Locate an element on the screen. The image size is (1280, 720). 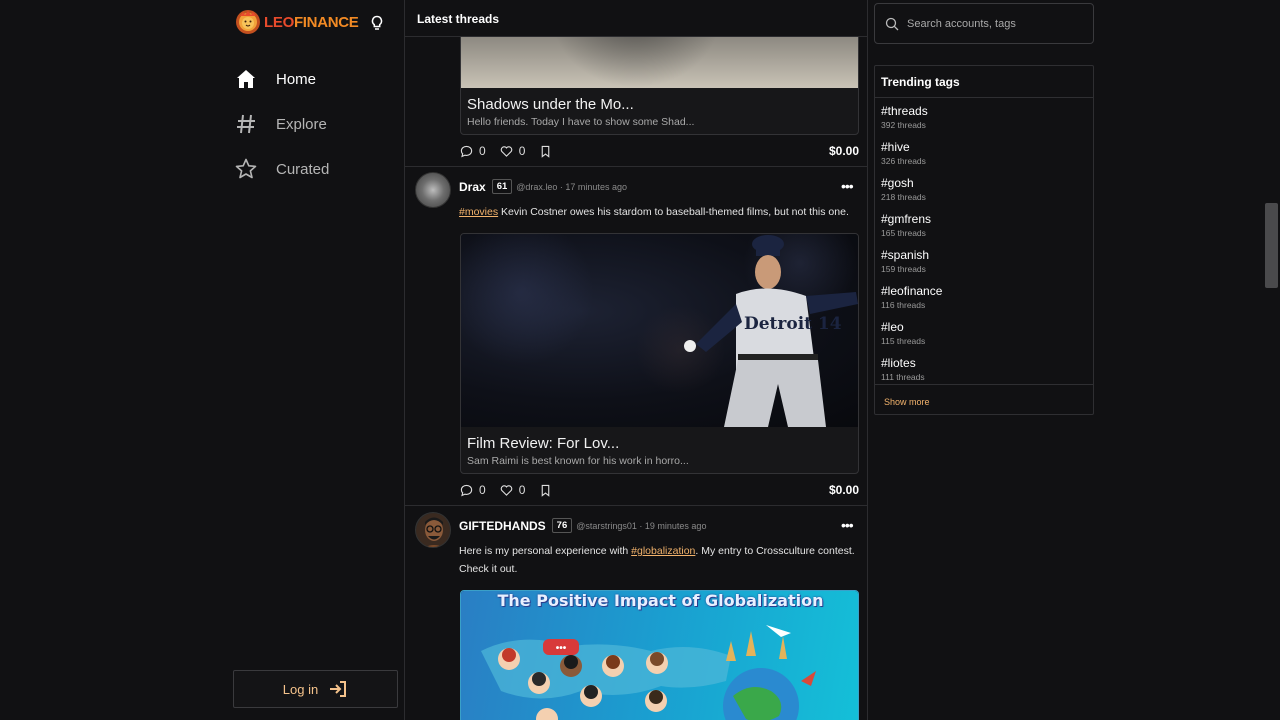
nav-explore: Explore is located at coordinates (280, 124).